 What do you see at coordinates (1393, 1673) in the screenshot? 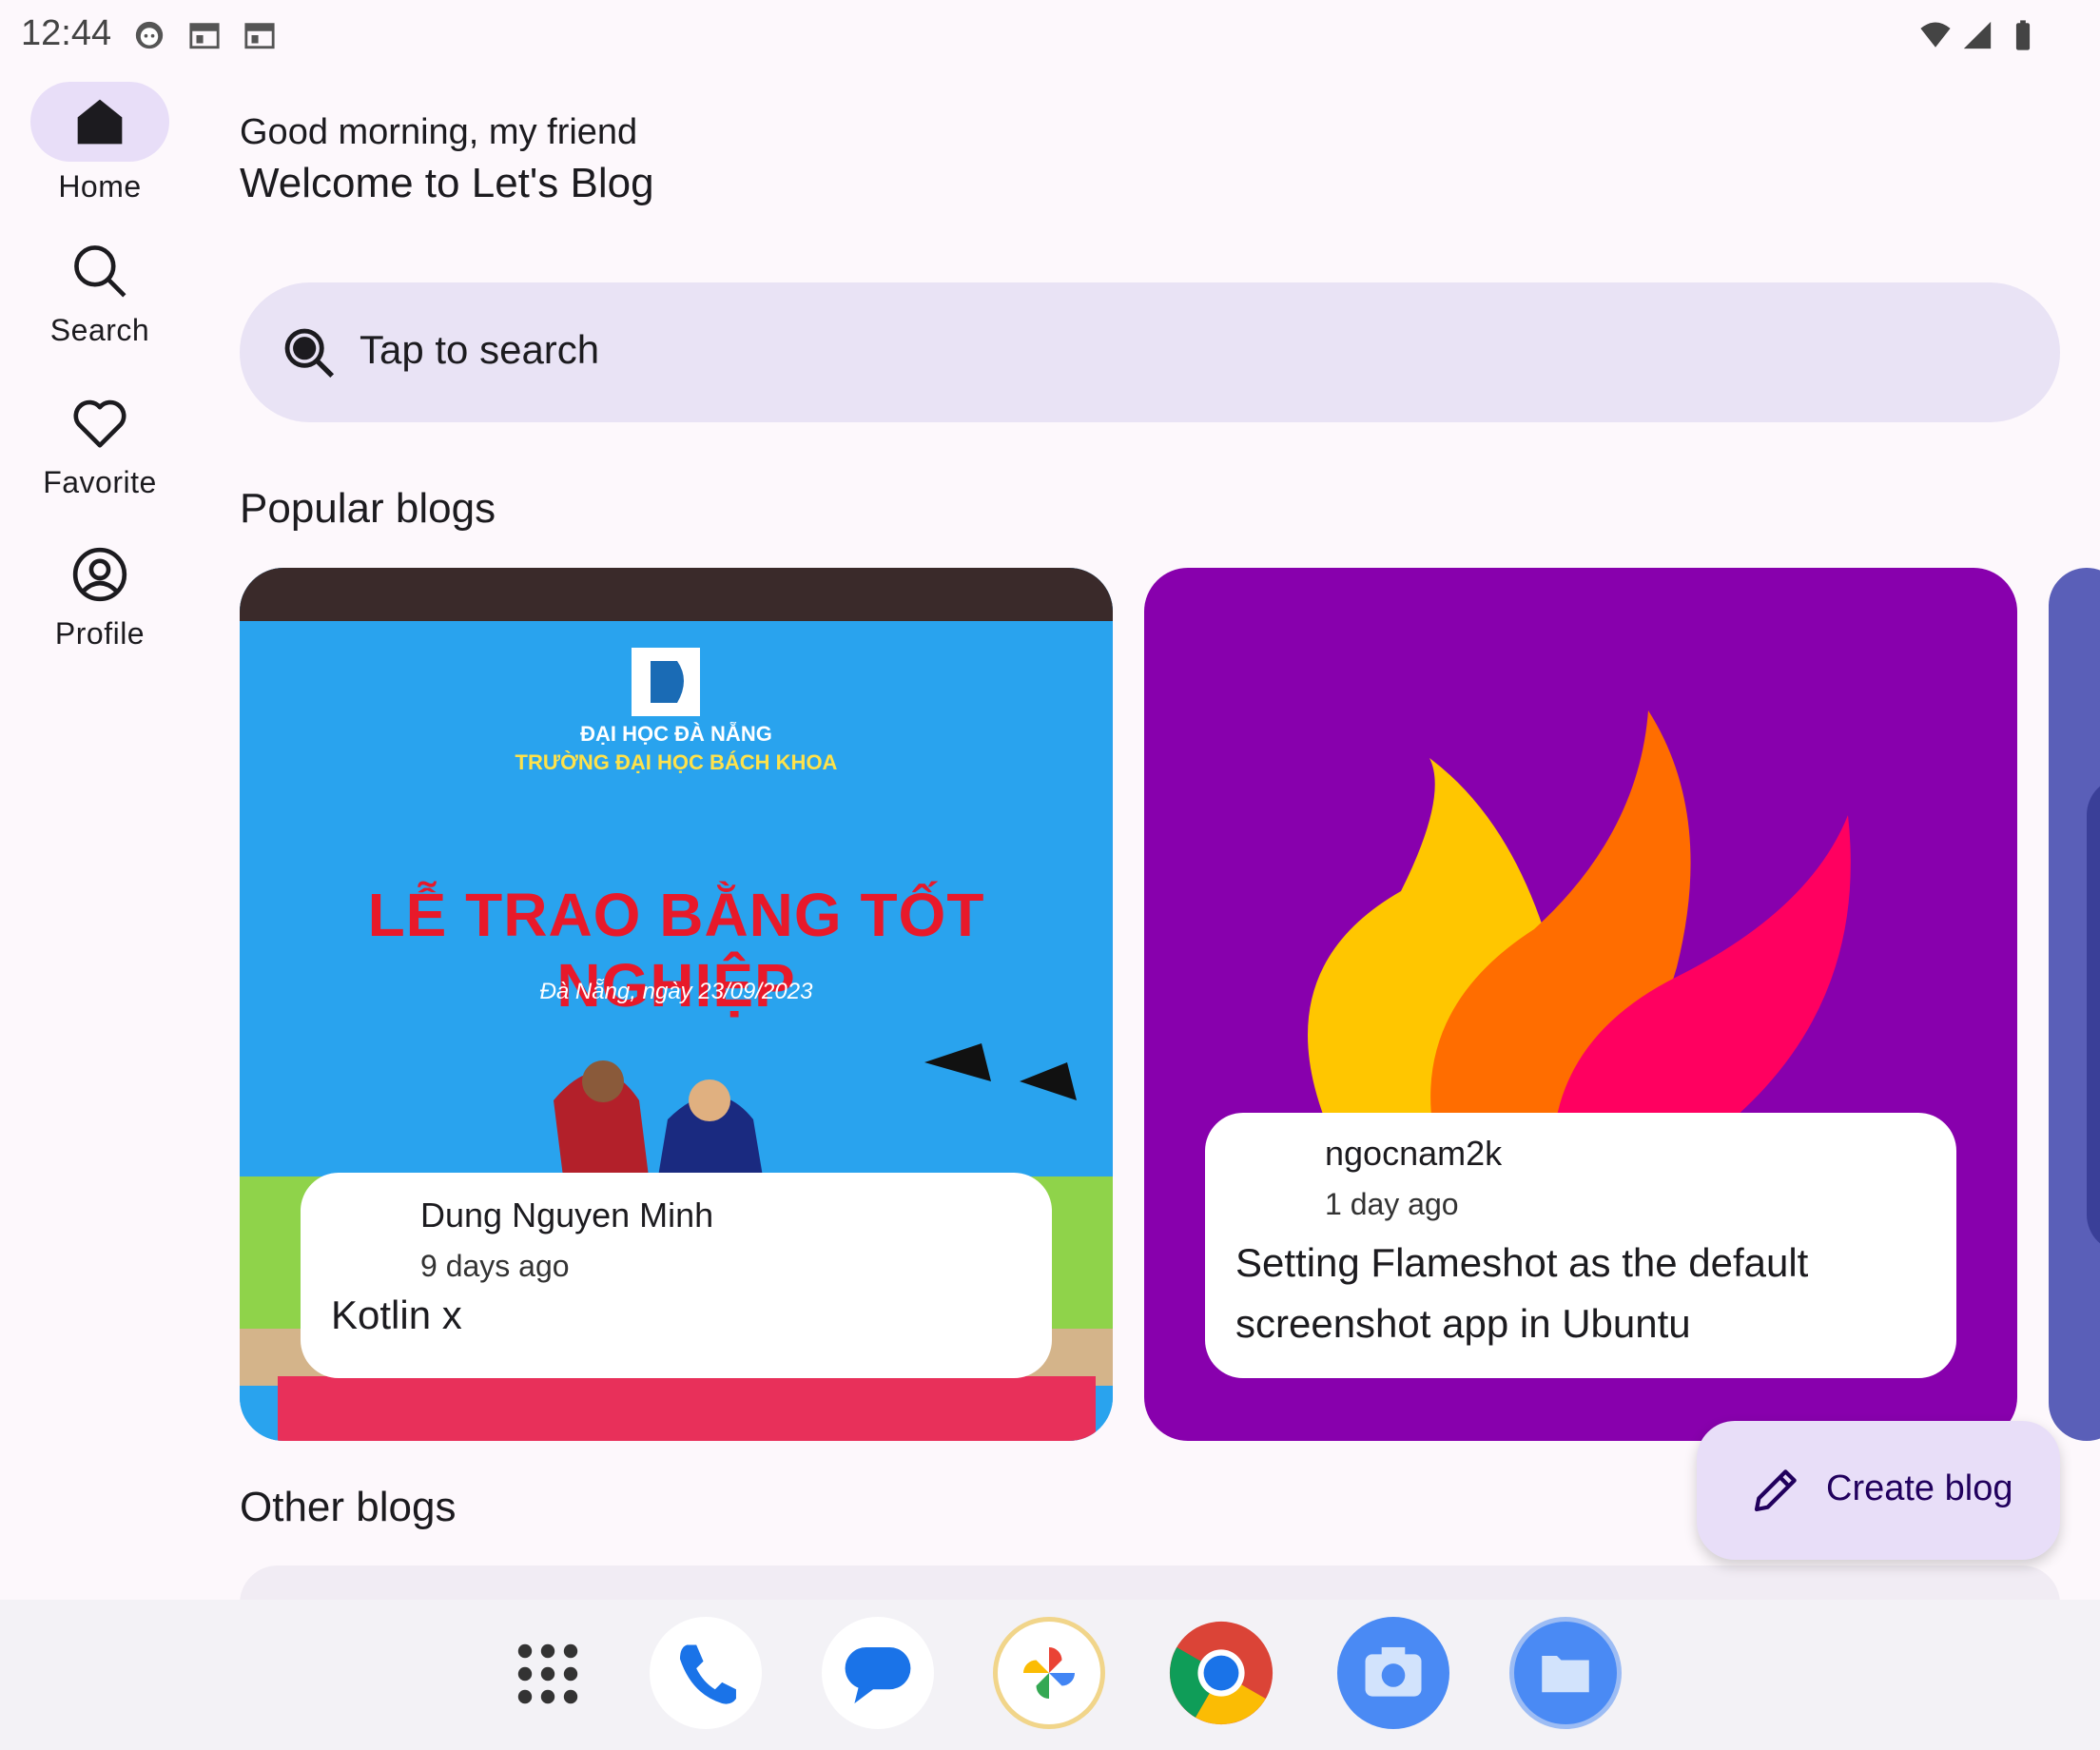
I see `camera-icon` at bounding box center [1393, 1673].